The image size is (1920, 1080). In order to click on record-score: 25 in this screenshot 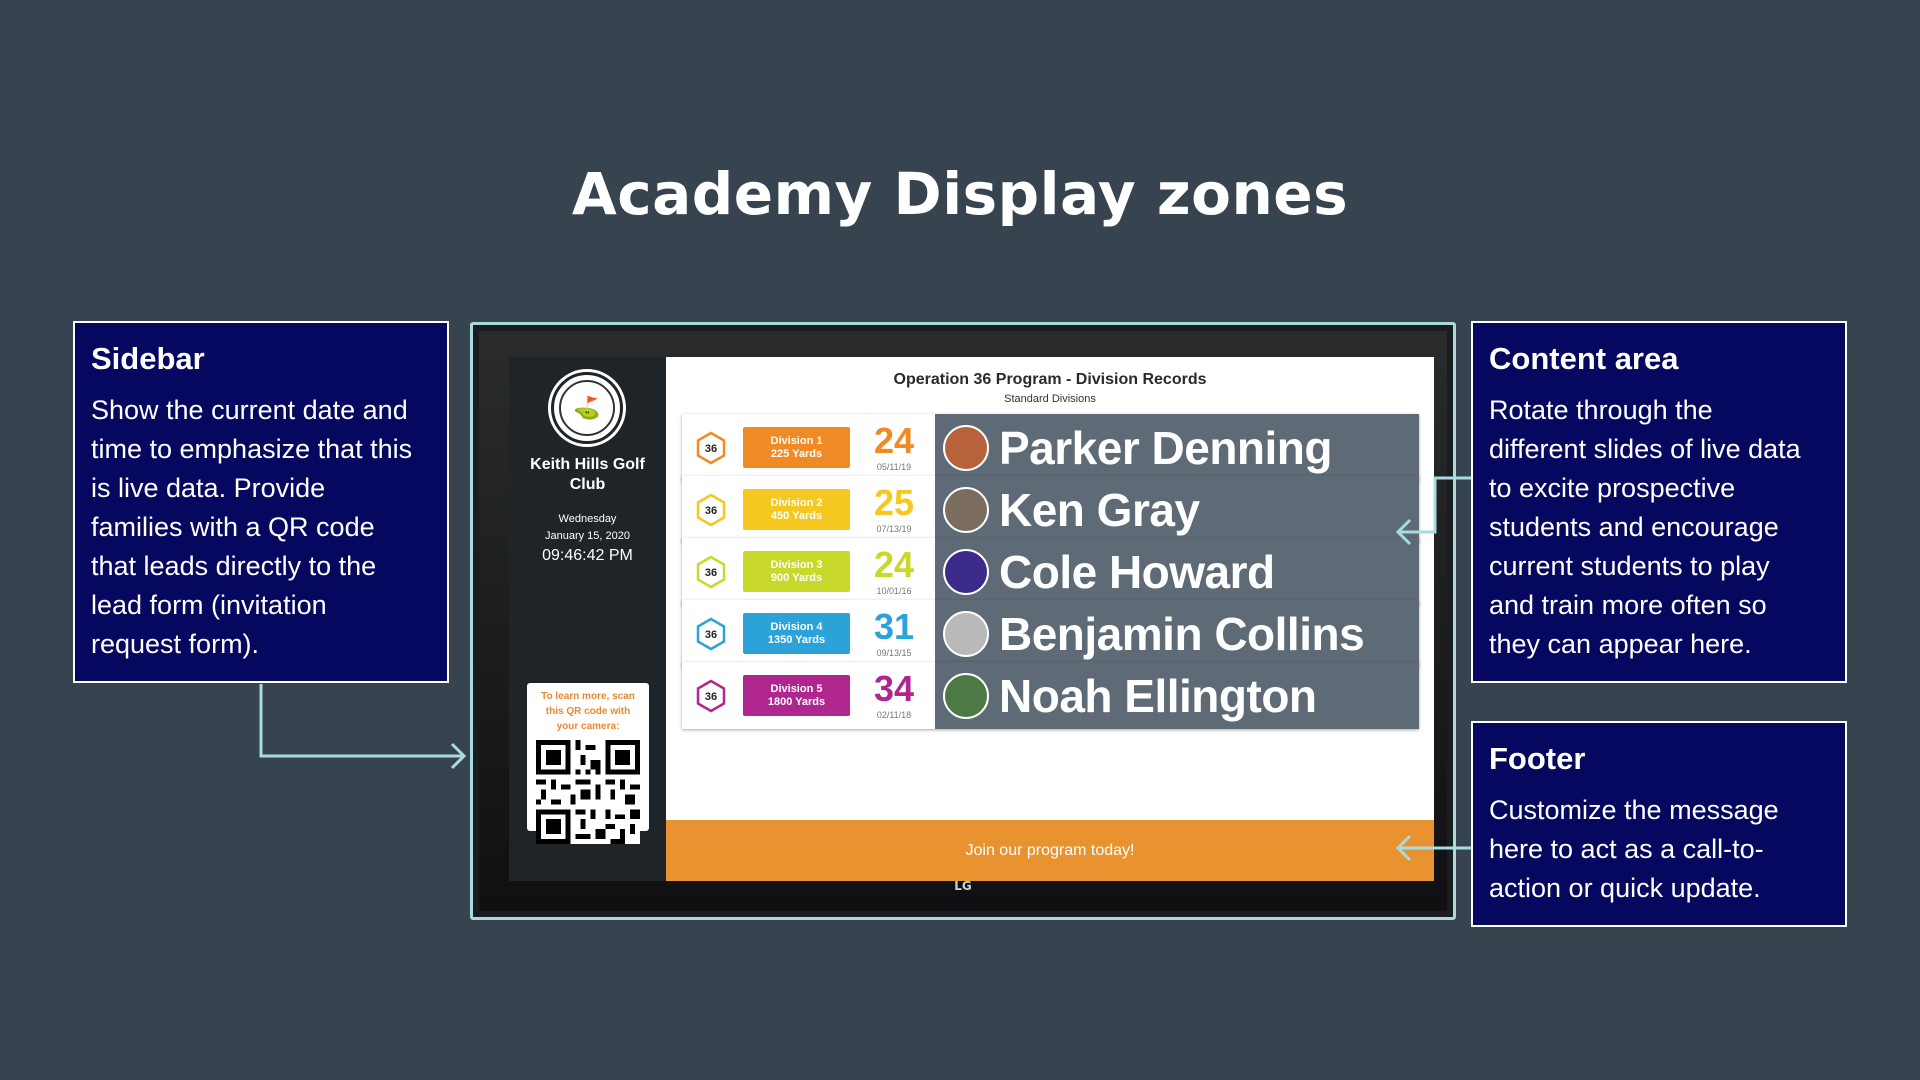, I will do `click(894, 502)`.